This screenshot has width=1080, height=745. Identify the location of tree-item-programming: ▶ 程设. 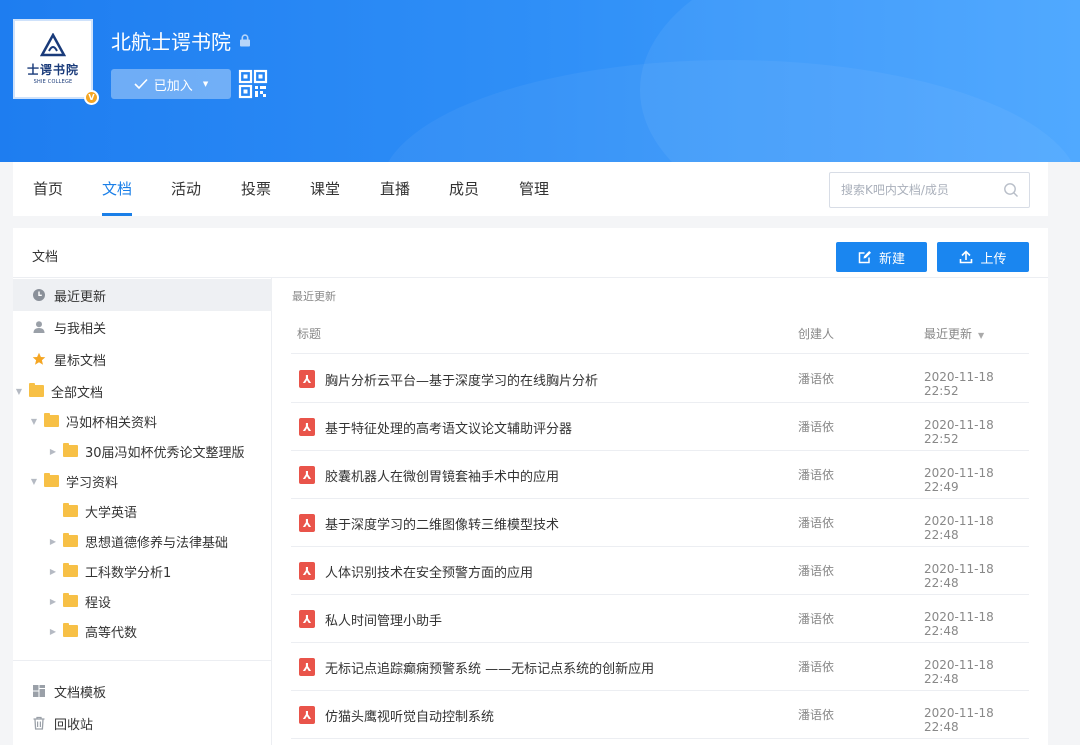
(142, 601).